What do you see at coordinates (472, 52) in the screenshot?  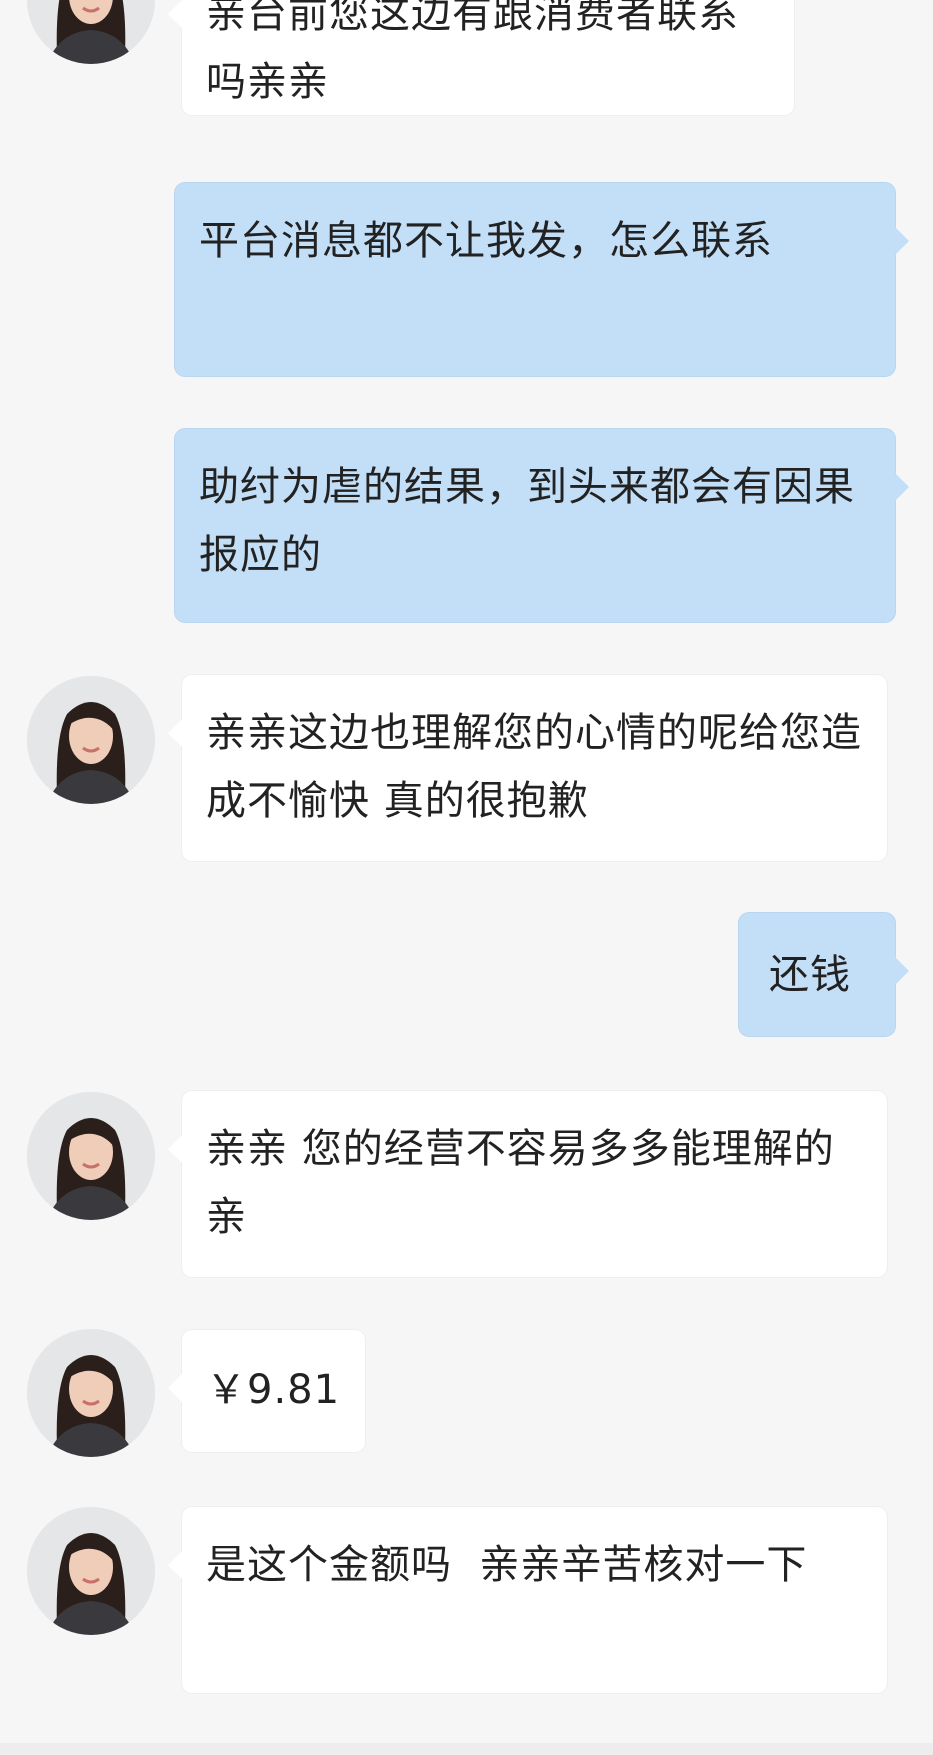 I see `message-text: 亲台前您这边有跟消费者联系吗亲亲` at bounding box center [472, 52].